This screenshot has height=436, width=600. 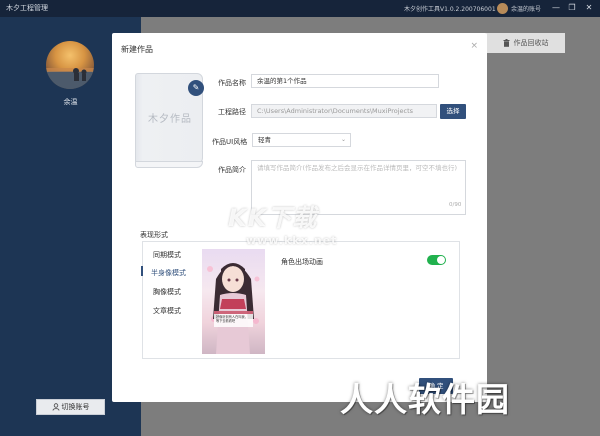 What do you see at coordinates (343, 139) in the screenshot?
I see `chevron-down-icon: ⌄` at bounding box center [343, 139].